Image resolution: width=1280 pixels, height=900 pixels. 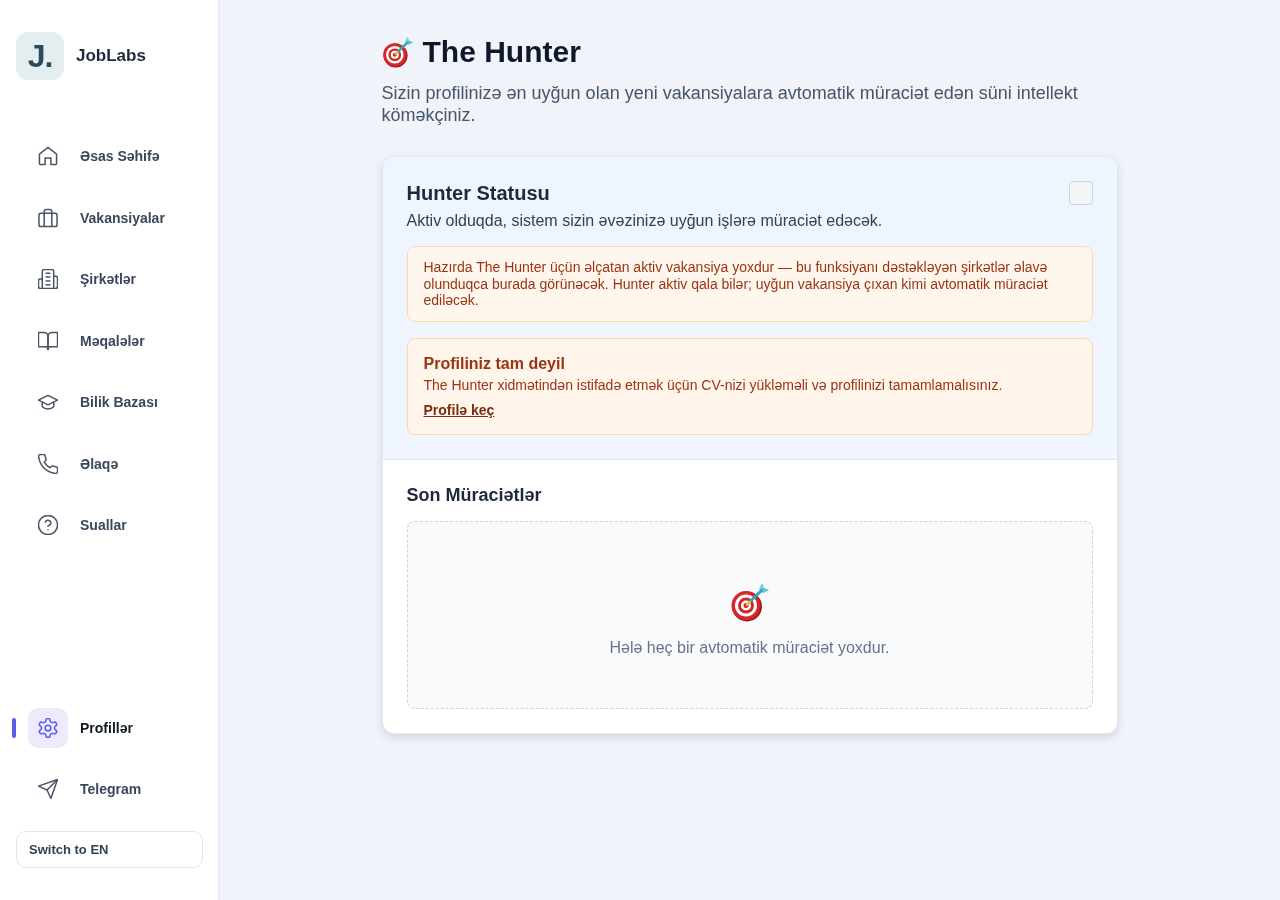 I want to click on nav-link: Əsas Səhifə, so click(x=94, y=156).